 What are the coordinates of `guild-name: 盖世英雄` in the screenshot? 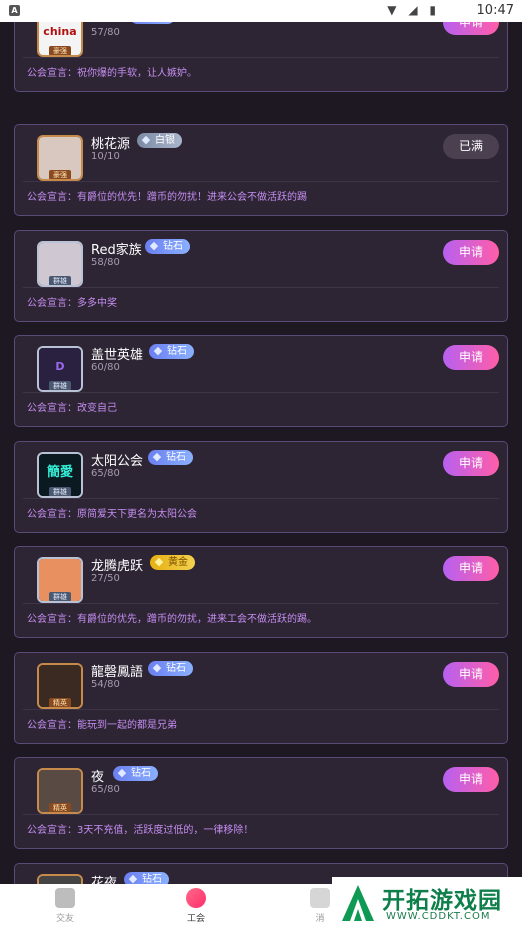 It's located at (117, 355).